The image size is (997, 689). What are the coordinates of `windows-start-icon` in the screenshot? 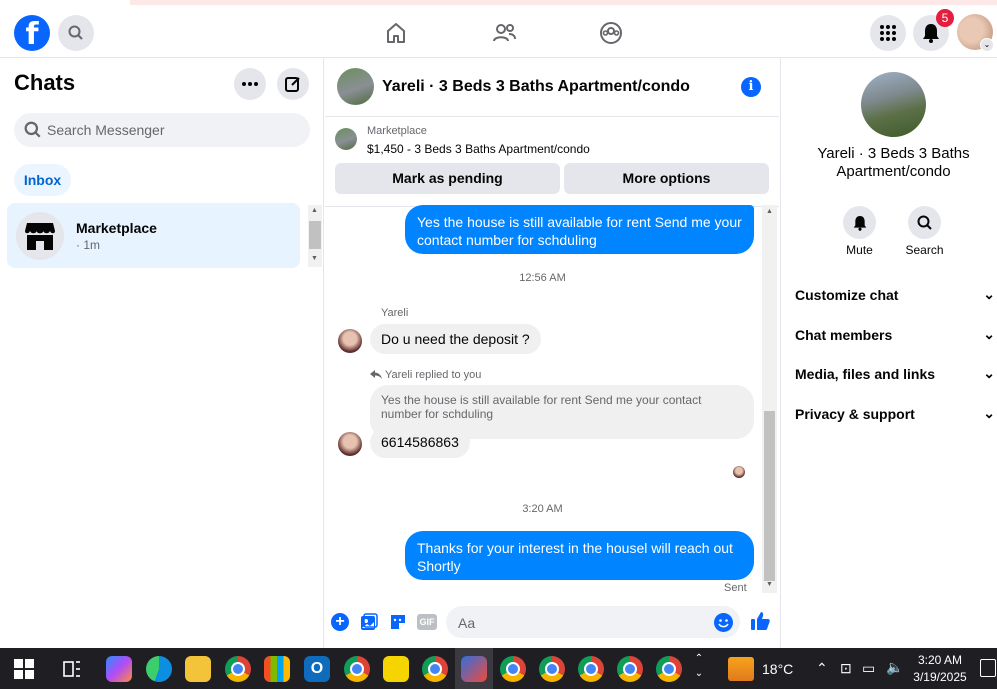 It's located at (24, 671).